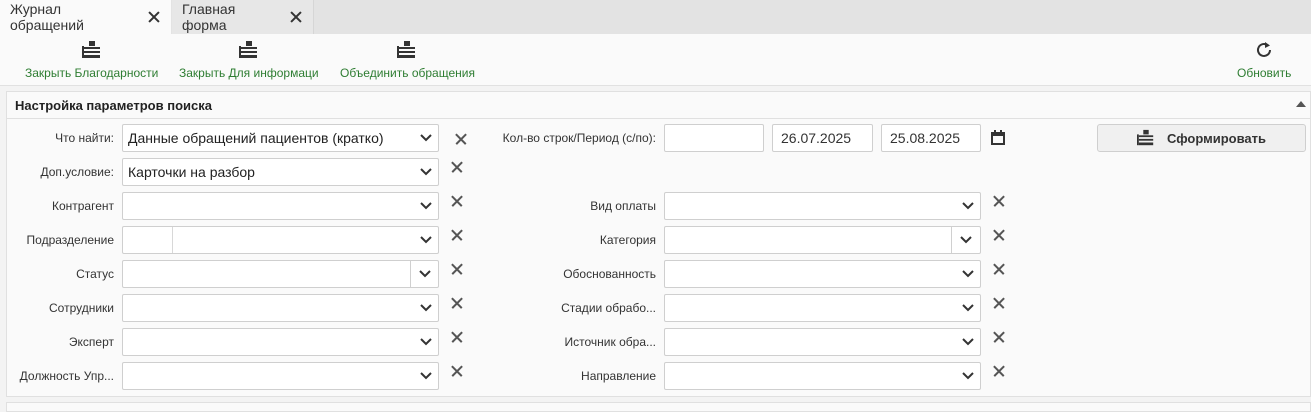 This screenshot has width=1311, height=412. I want to click on clear-category-icon, so click(999, 235).